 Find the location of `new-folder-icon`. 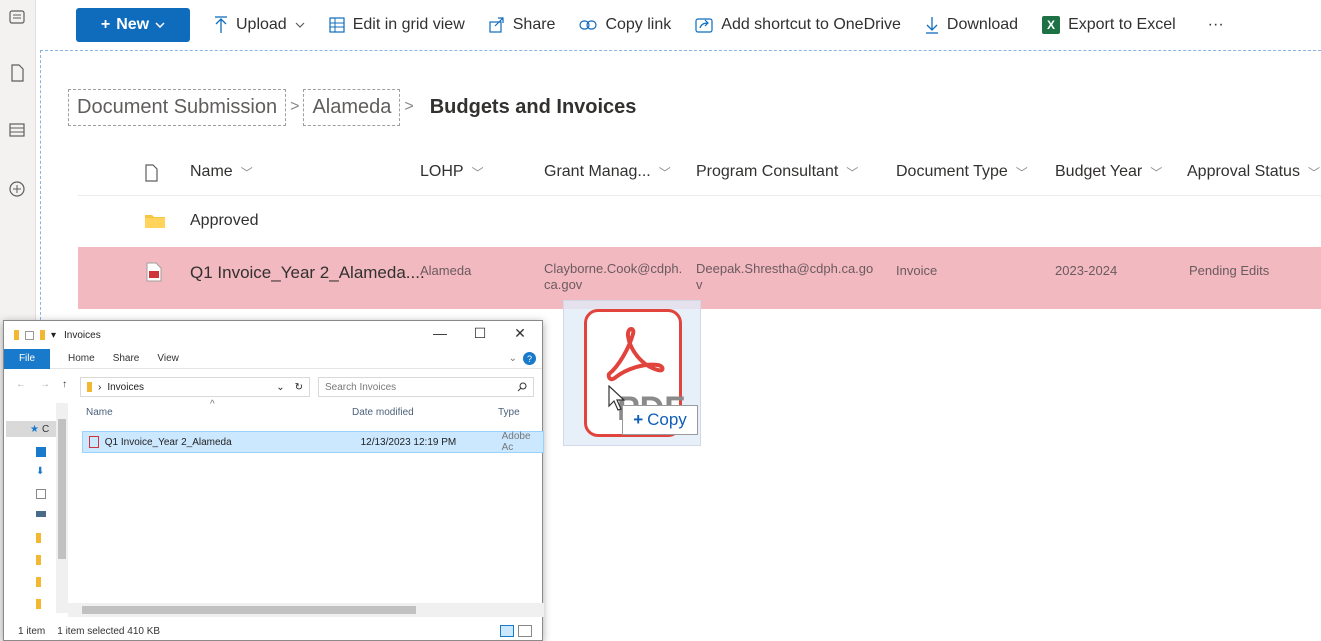

new-folder-icon is located at coordinates (42, 335).